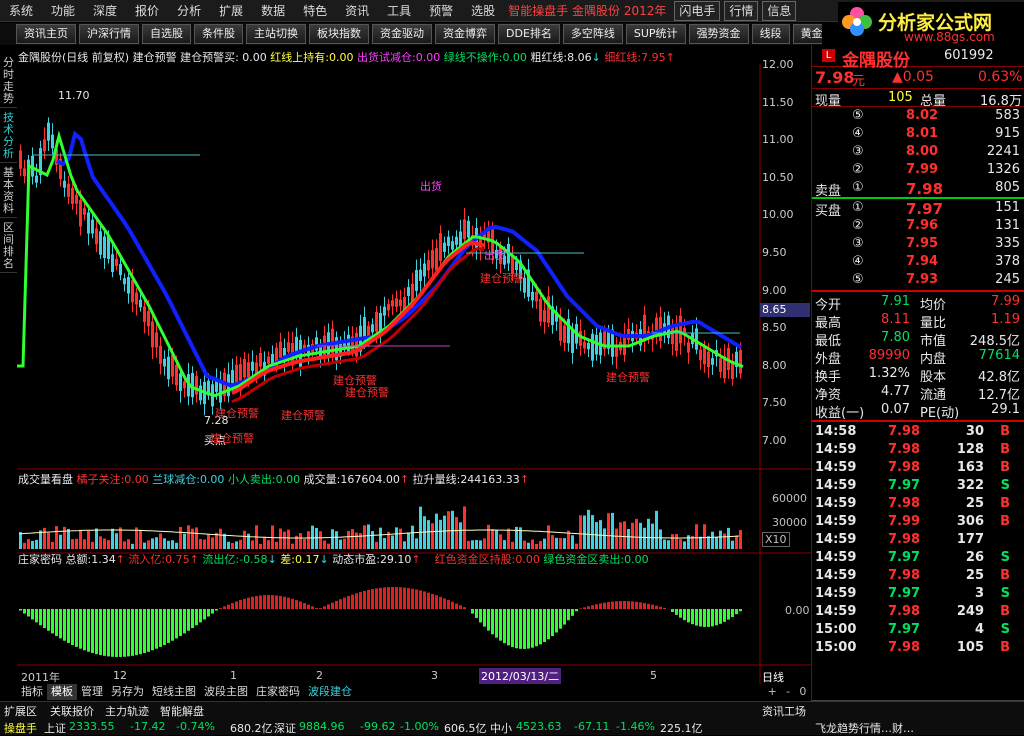 The height and width of the screenshot is (736, 1024). I want to click on vol-v4: 167604.00, so click(370, 479).